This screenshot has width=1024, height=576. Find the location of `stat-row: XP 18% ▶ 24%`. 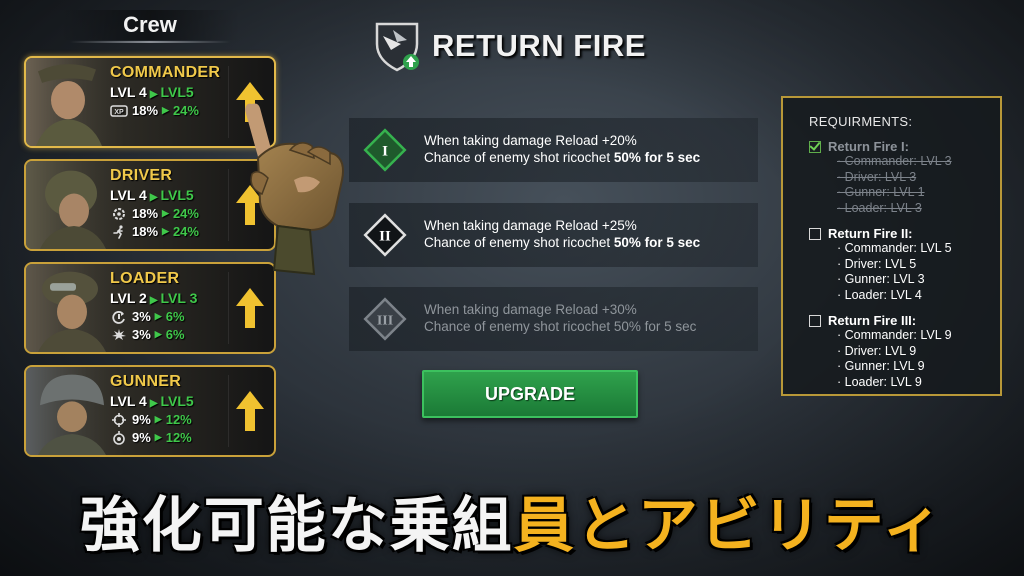

stat-row: XP 18% ▶ 24% is located at coordinates (175, 110).